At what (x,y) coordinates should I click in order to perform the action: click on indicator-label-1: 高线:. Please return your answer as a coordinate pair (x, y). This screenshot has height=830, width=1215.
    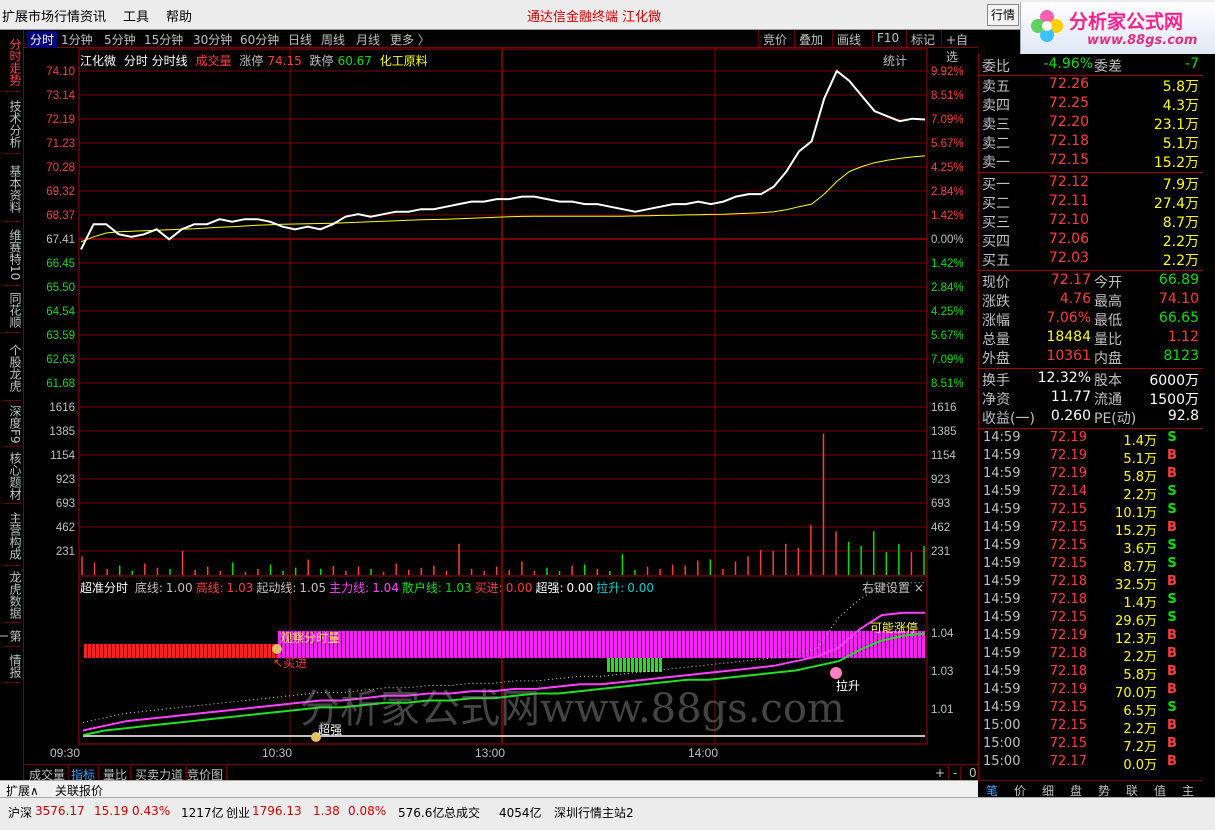
    Looking at the image, I should click on (209, 588).